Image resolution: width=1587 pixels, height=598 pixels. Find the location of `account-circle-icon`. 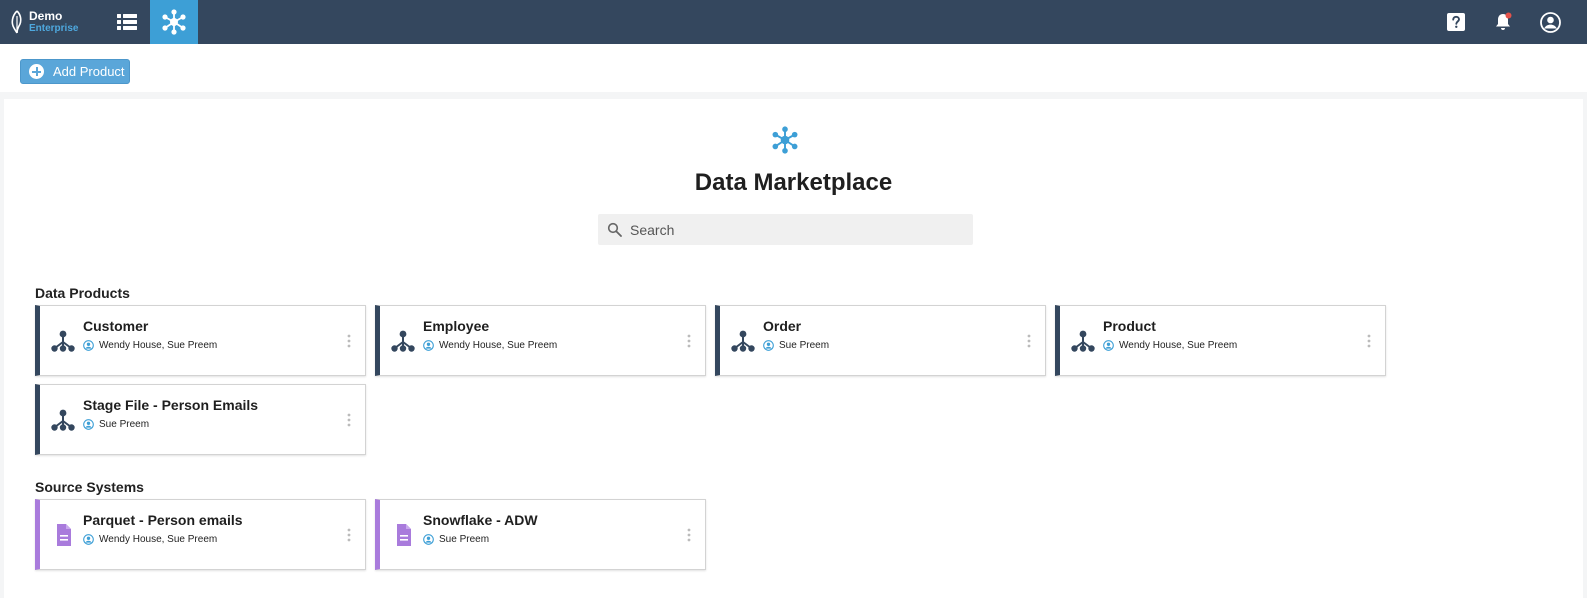

account-circle-icon is located at coordinates (1550, 22).